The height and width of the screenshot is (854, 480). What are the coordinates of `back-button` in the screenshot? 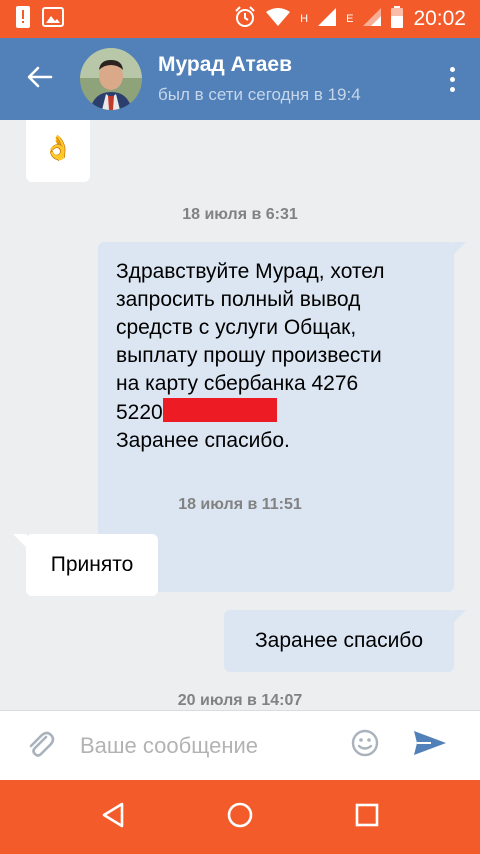 It's located at (40, 79).